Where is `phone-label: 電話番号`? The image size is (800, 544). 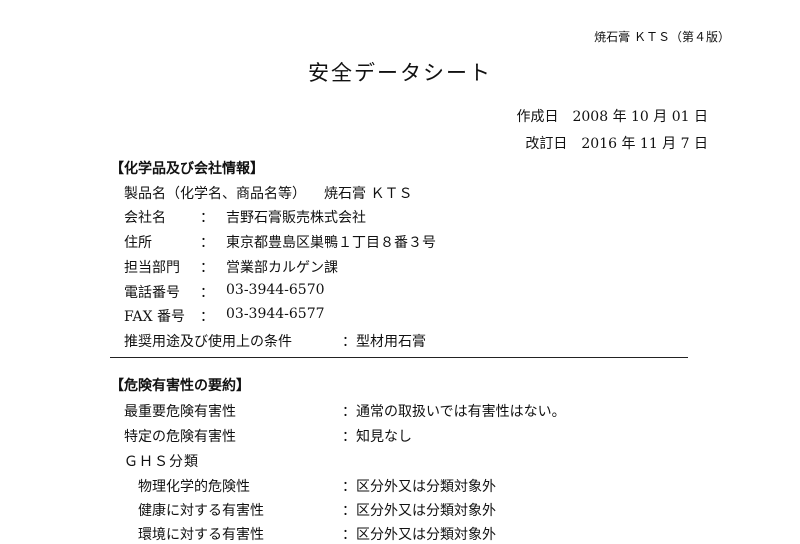
phone-label: 電話番号 is located at coordinates (152, 293).